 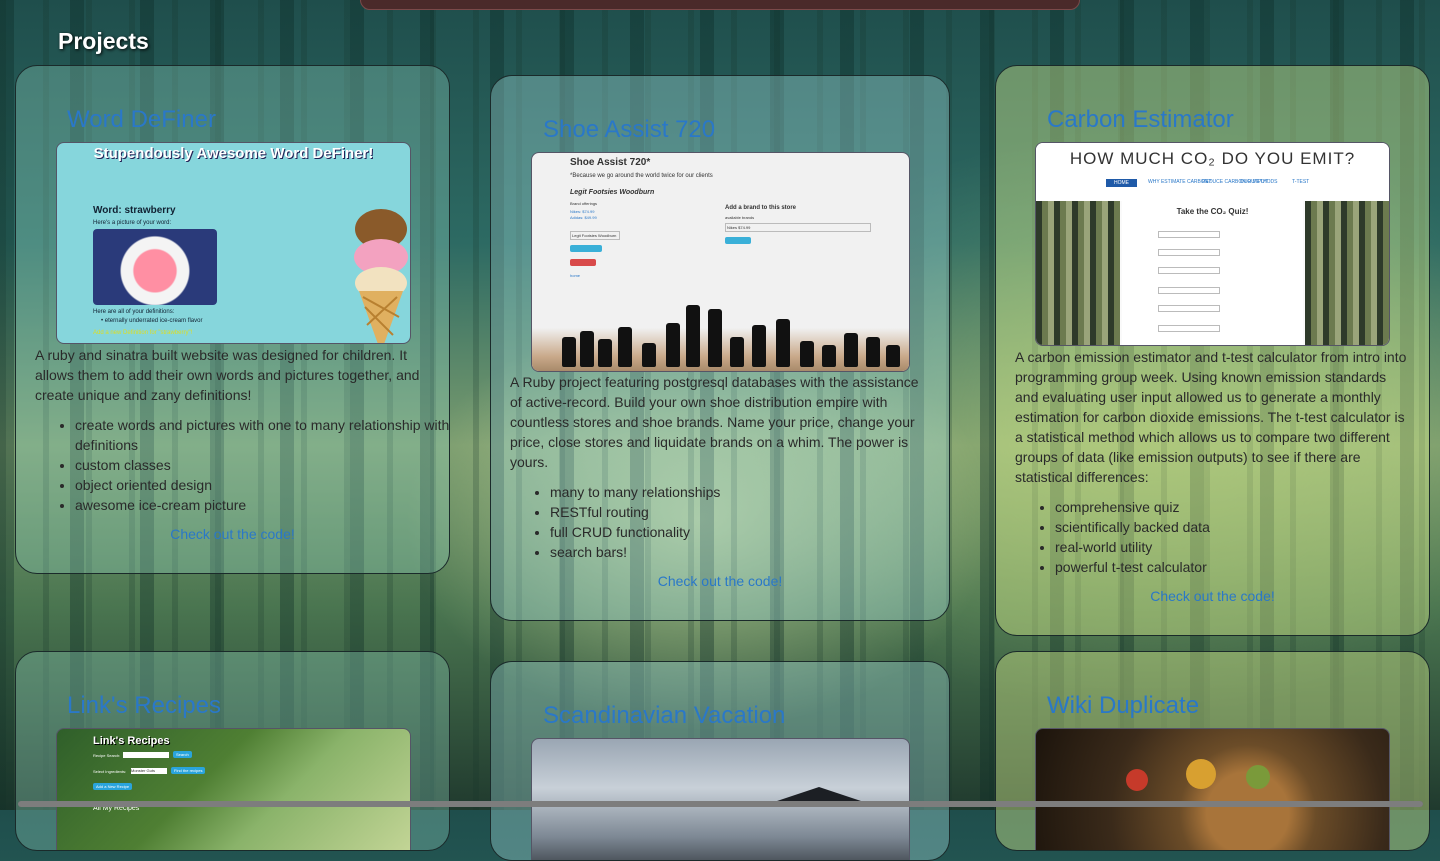 What do you see at coordinates (1121, 183) in the screenshot?
I see `screenshot-nav-item: HOME` at bounding box center [1121, 183].